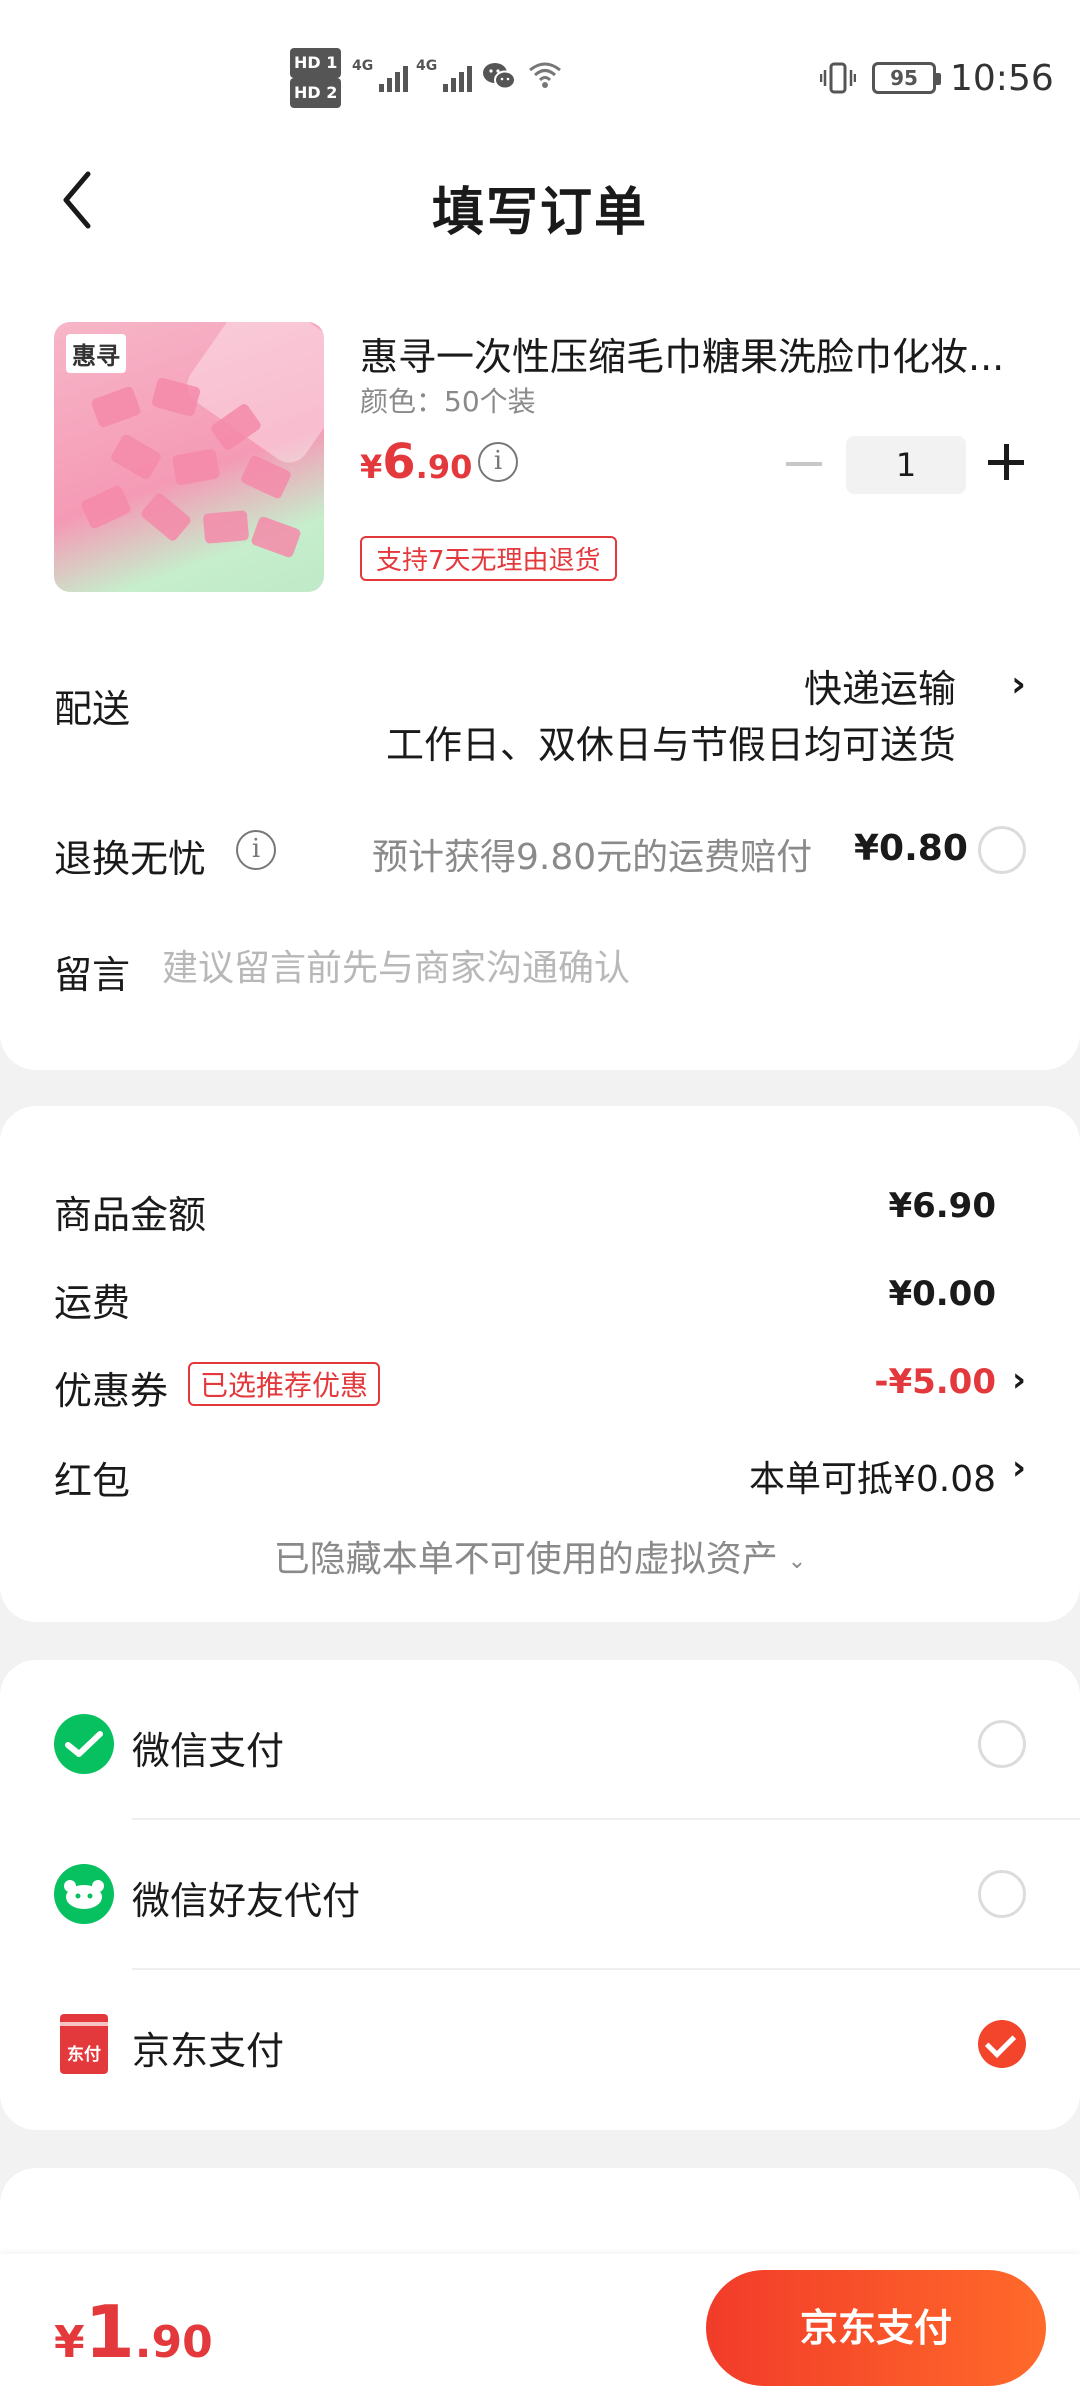  Describe the element at coordinates (670, 745) in the screenshot. I see `delivery-note: 工作日、双休日与节假日均可送货` at that location.